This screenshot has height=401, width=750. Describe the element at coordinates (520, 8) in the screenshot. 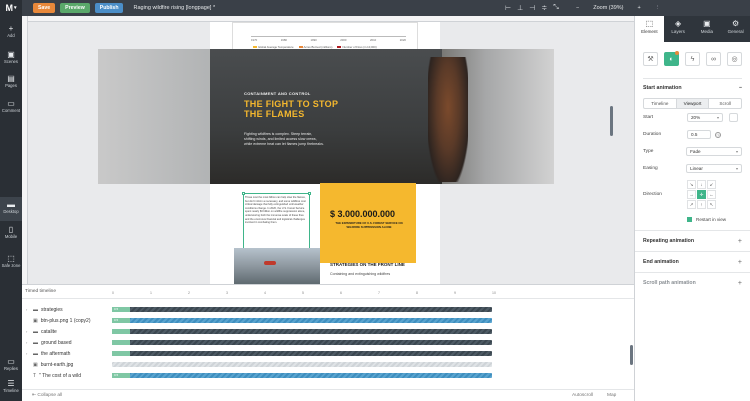

I see `align-center-icon: ⊥` at that location.